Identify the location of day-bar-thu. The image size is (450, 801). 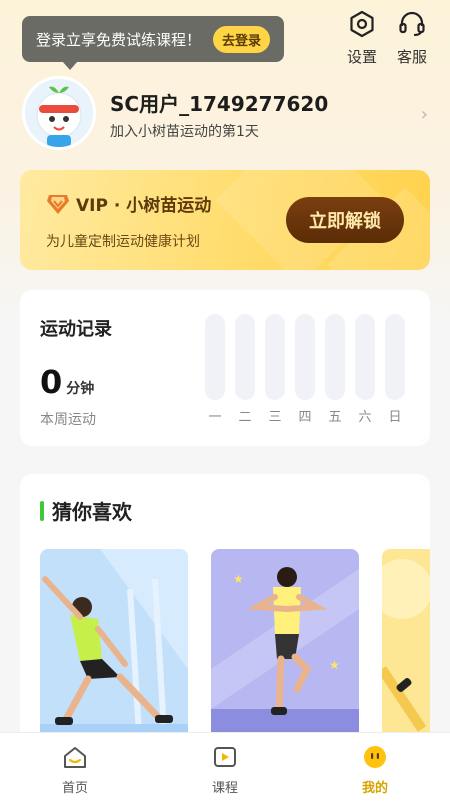
(305, 357).